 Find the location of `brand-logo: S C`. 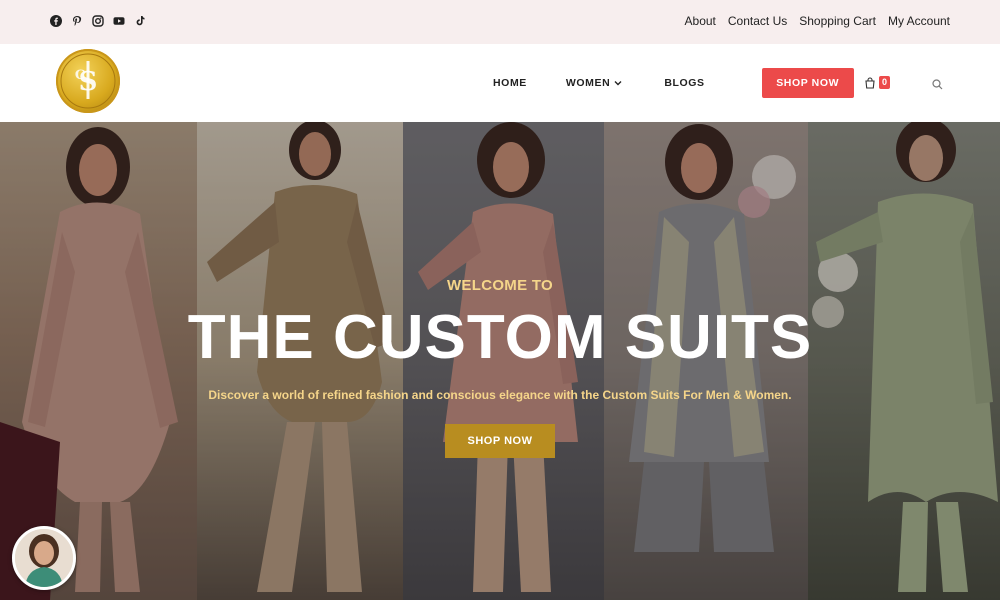

brand-logo: S C is located at coordinates (88, 81).